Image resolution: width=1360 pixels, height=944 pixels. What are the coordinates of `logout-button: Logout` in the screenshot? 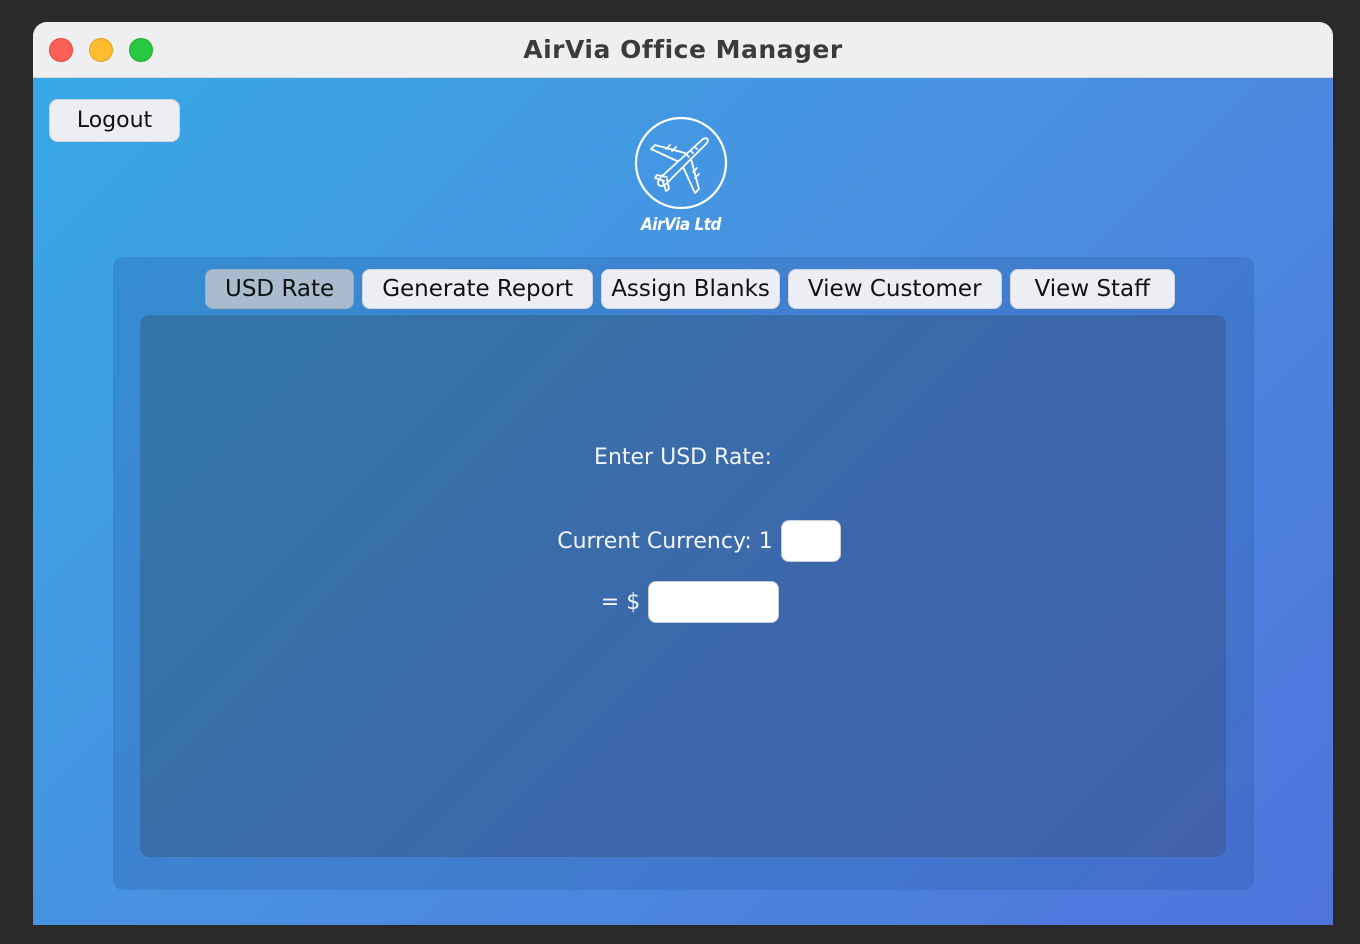 It's located at (114, 120).